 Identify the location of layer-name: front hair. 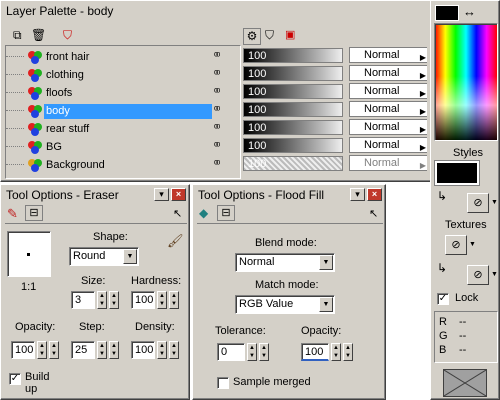
(67, 57).